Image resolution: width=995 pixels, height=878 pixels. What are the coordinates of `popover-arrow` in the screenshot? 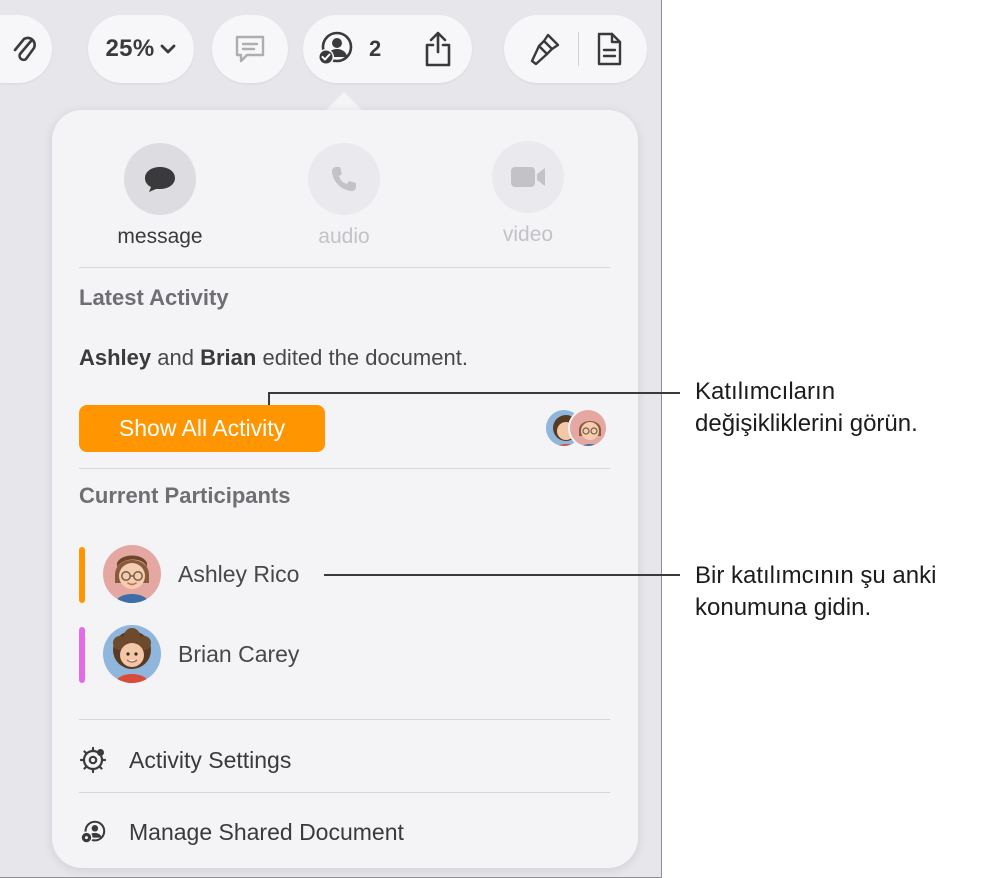 It's located at (344, 102).